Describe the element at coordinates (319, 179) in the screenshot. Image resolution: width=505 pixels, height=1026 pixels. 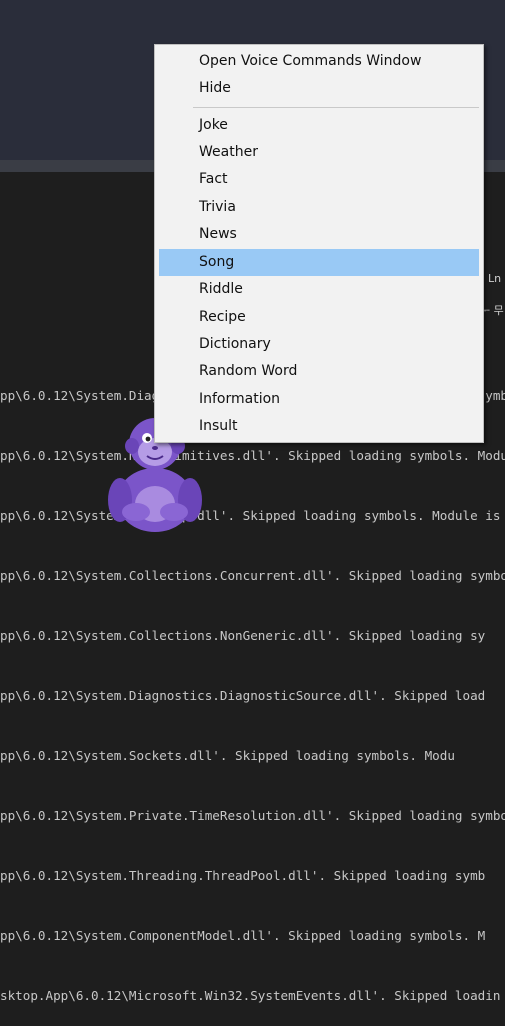
I see `menu-item-fact: Fact` at that location.